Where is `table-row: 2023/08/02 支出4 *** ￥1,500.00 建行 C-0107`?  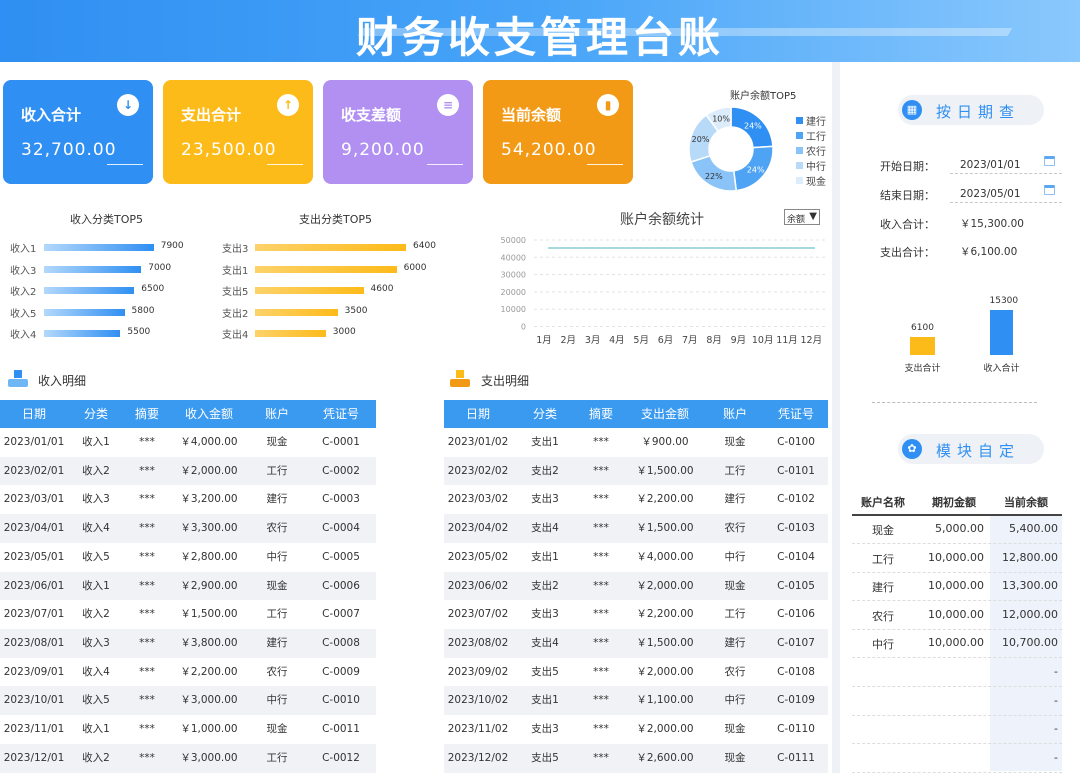 table-row: 2023/08/02 支出4 *** ￥1,500.00 建行 C-0107 is located at coordinates (636, 643).